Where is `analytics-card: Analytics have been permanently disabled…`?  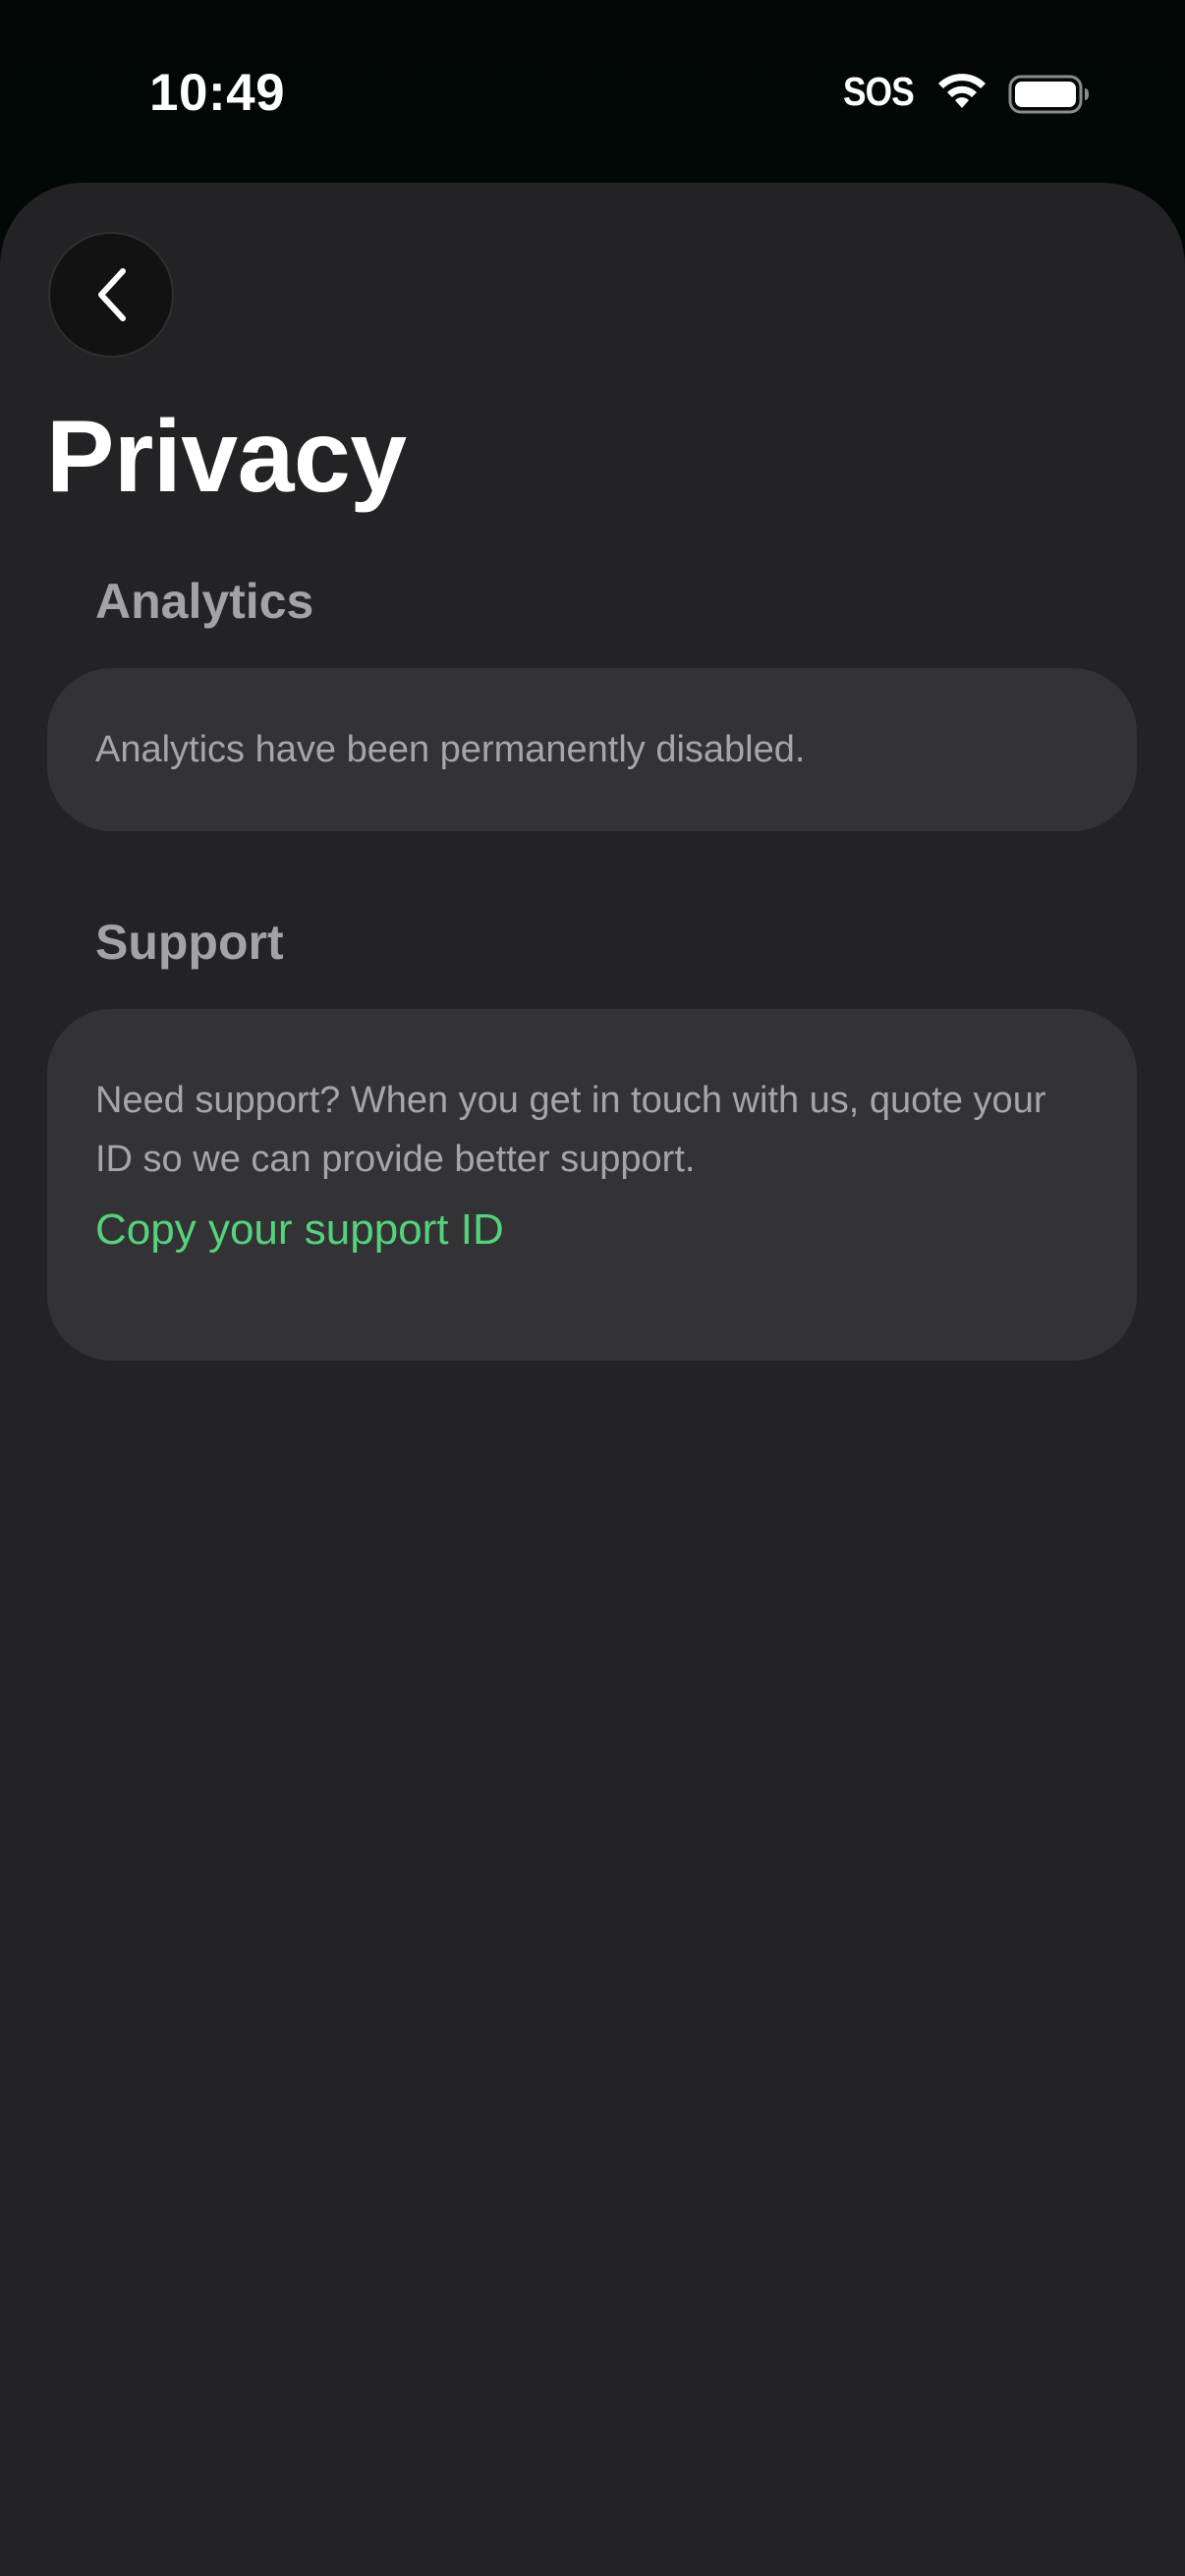 analytics-card: Analytics have been permanently disabled… is located at coordinates (592, 749).